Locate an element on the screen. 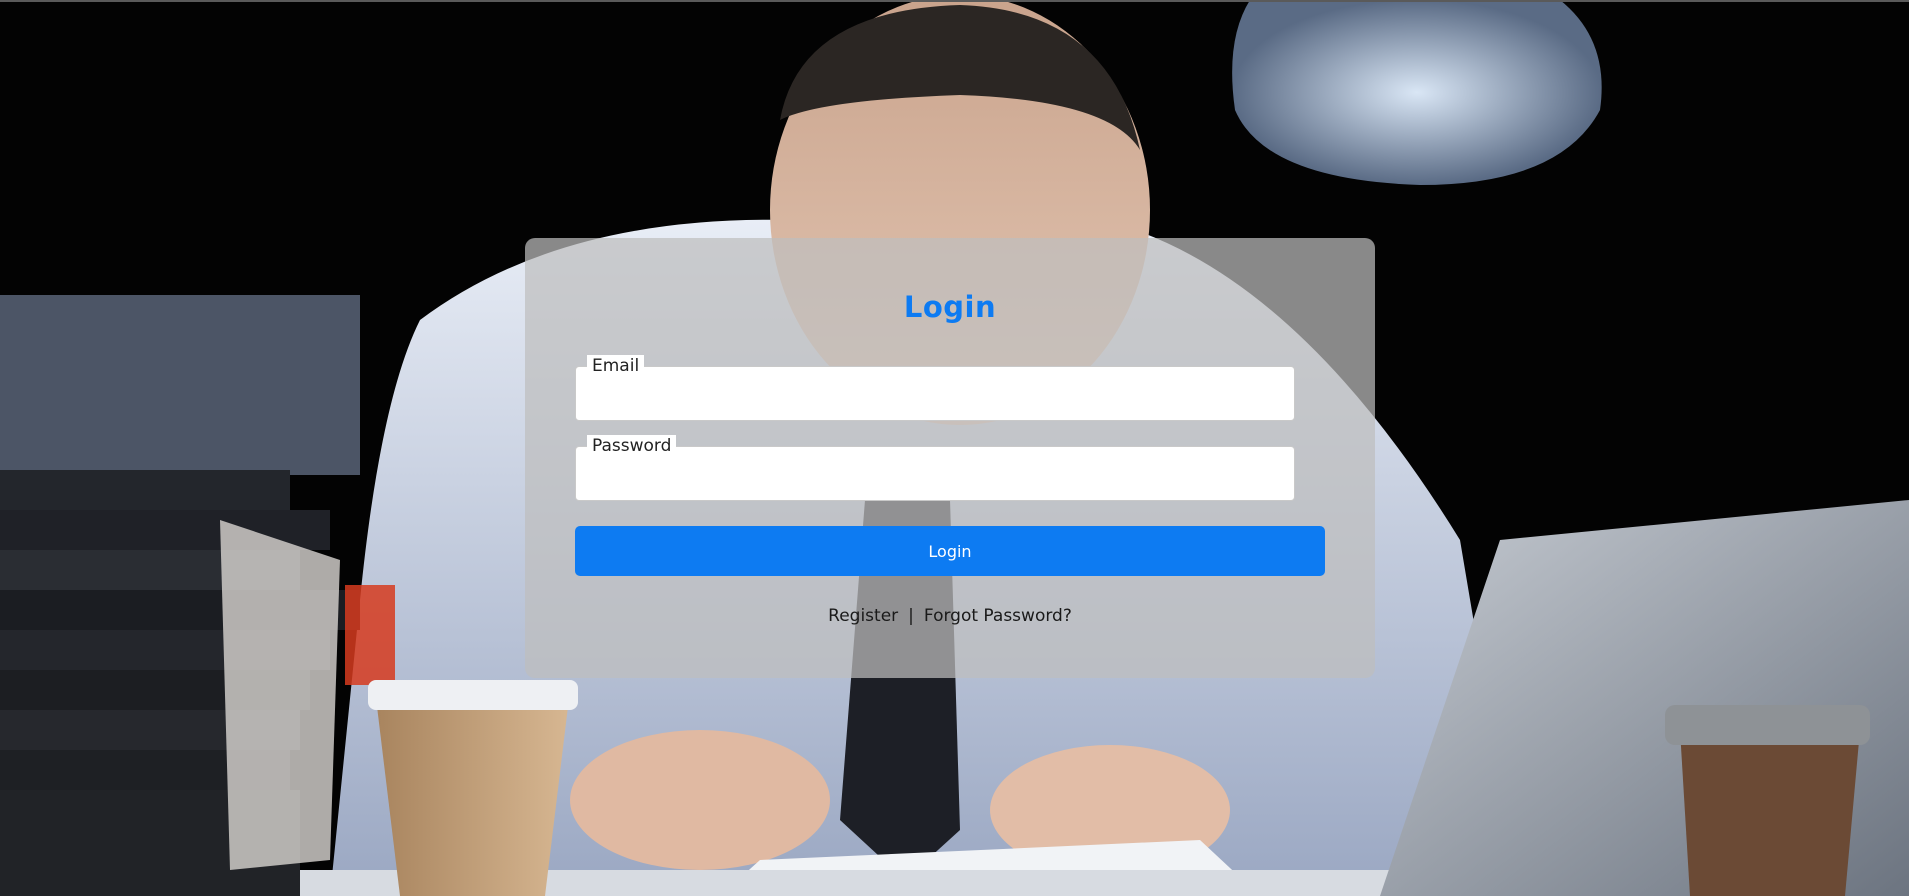 Image resolution: width=1909 pixels, height=896 pixels. top-border is located at coordinates (954, 1).